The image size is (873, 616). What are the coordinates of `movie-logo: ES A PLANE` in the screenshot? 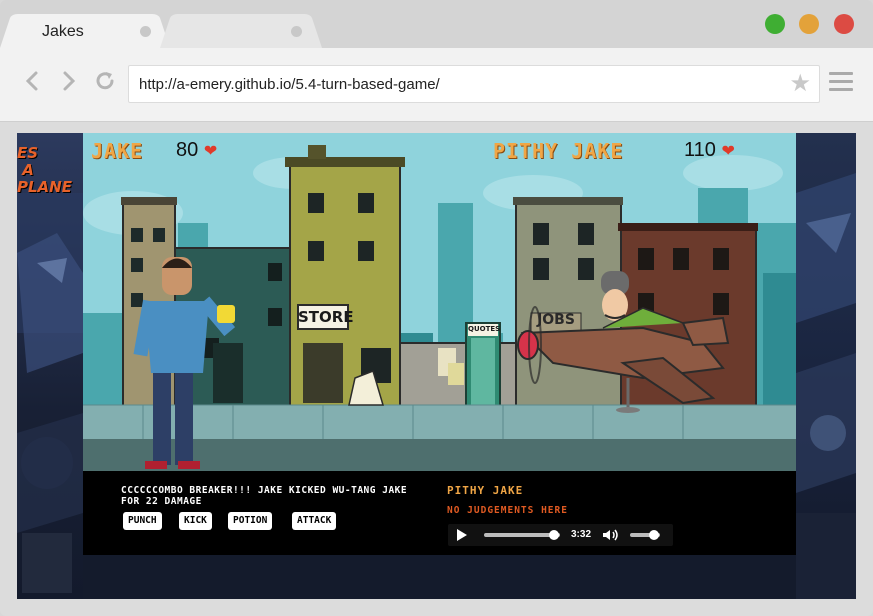 It's located at (44, 170).